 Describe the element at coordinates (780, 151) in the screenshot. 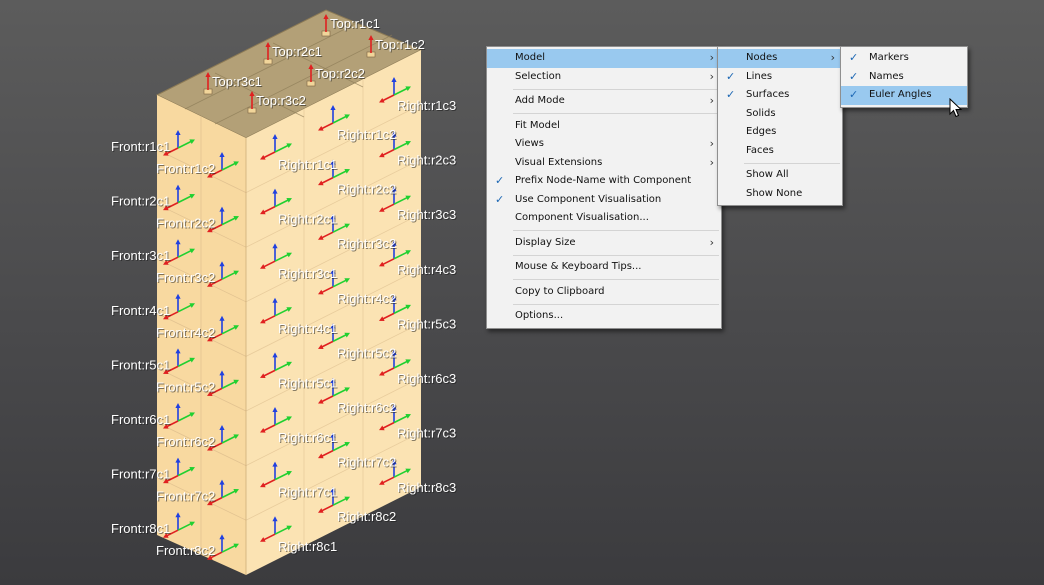

I see `menu-item-faces: Faces` at that location.